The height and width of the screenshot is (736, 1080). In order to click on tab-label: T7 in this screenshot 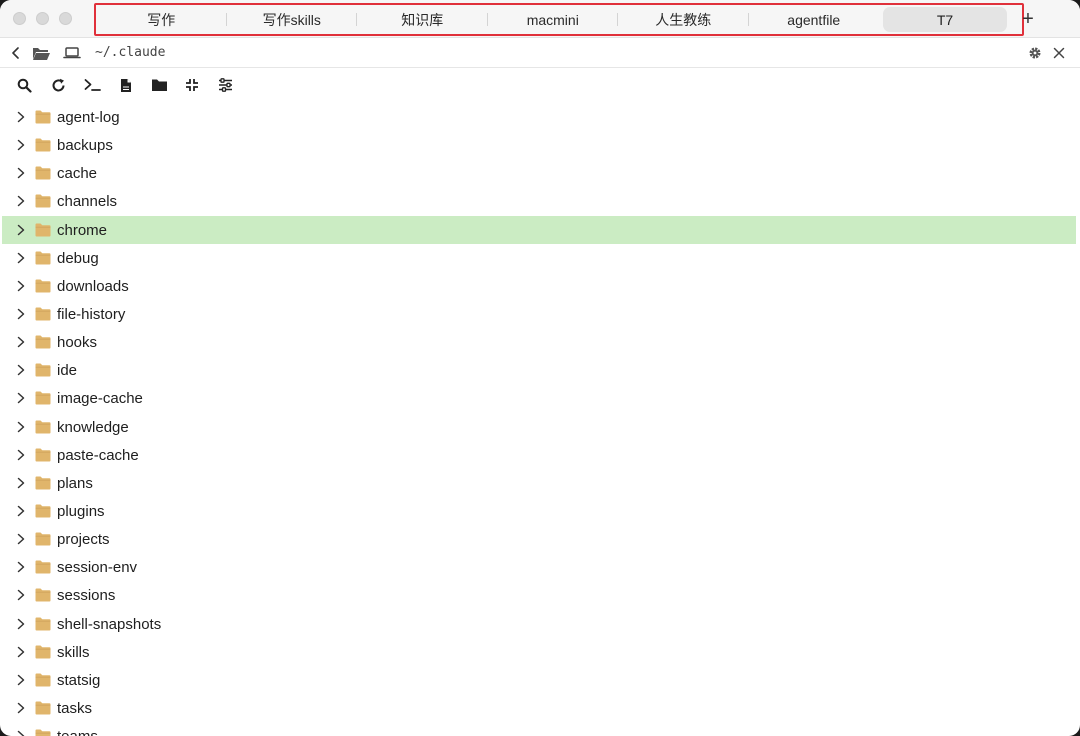, I will do `click(945, 19)`.